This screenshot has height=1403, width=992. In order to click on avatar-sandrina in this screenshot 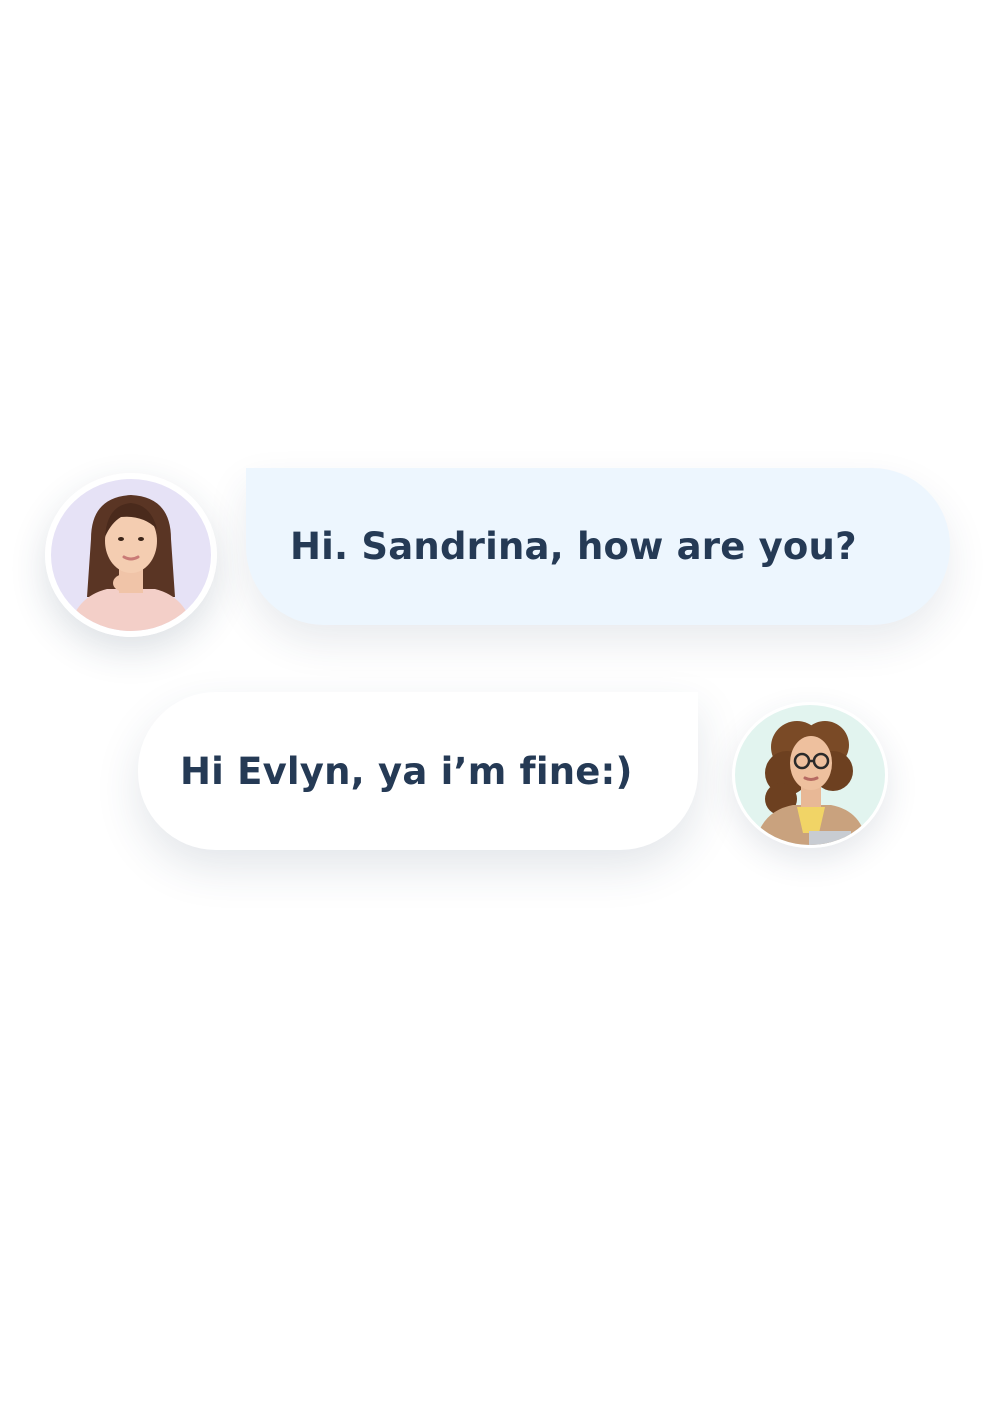, I will do `click(810, 775)`.